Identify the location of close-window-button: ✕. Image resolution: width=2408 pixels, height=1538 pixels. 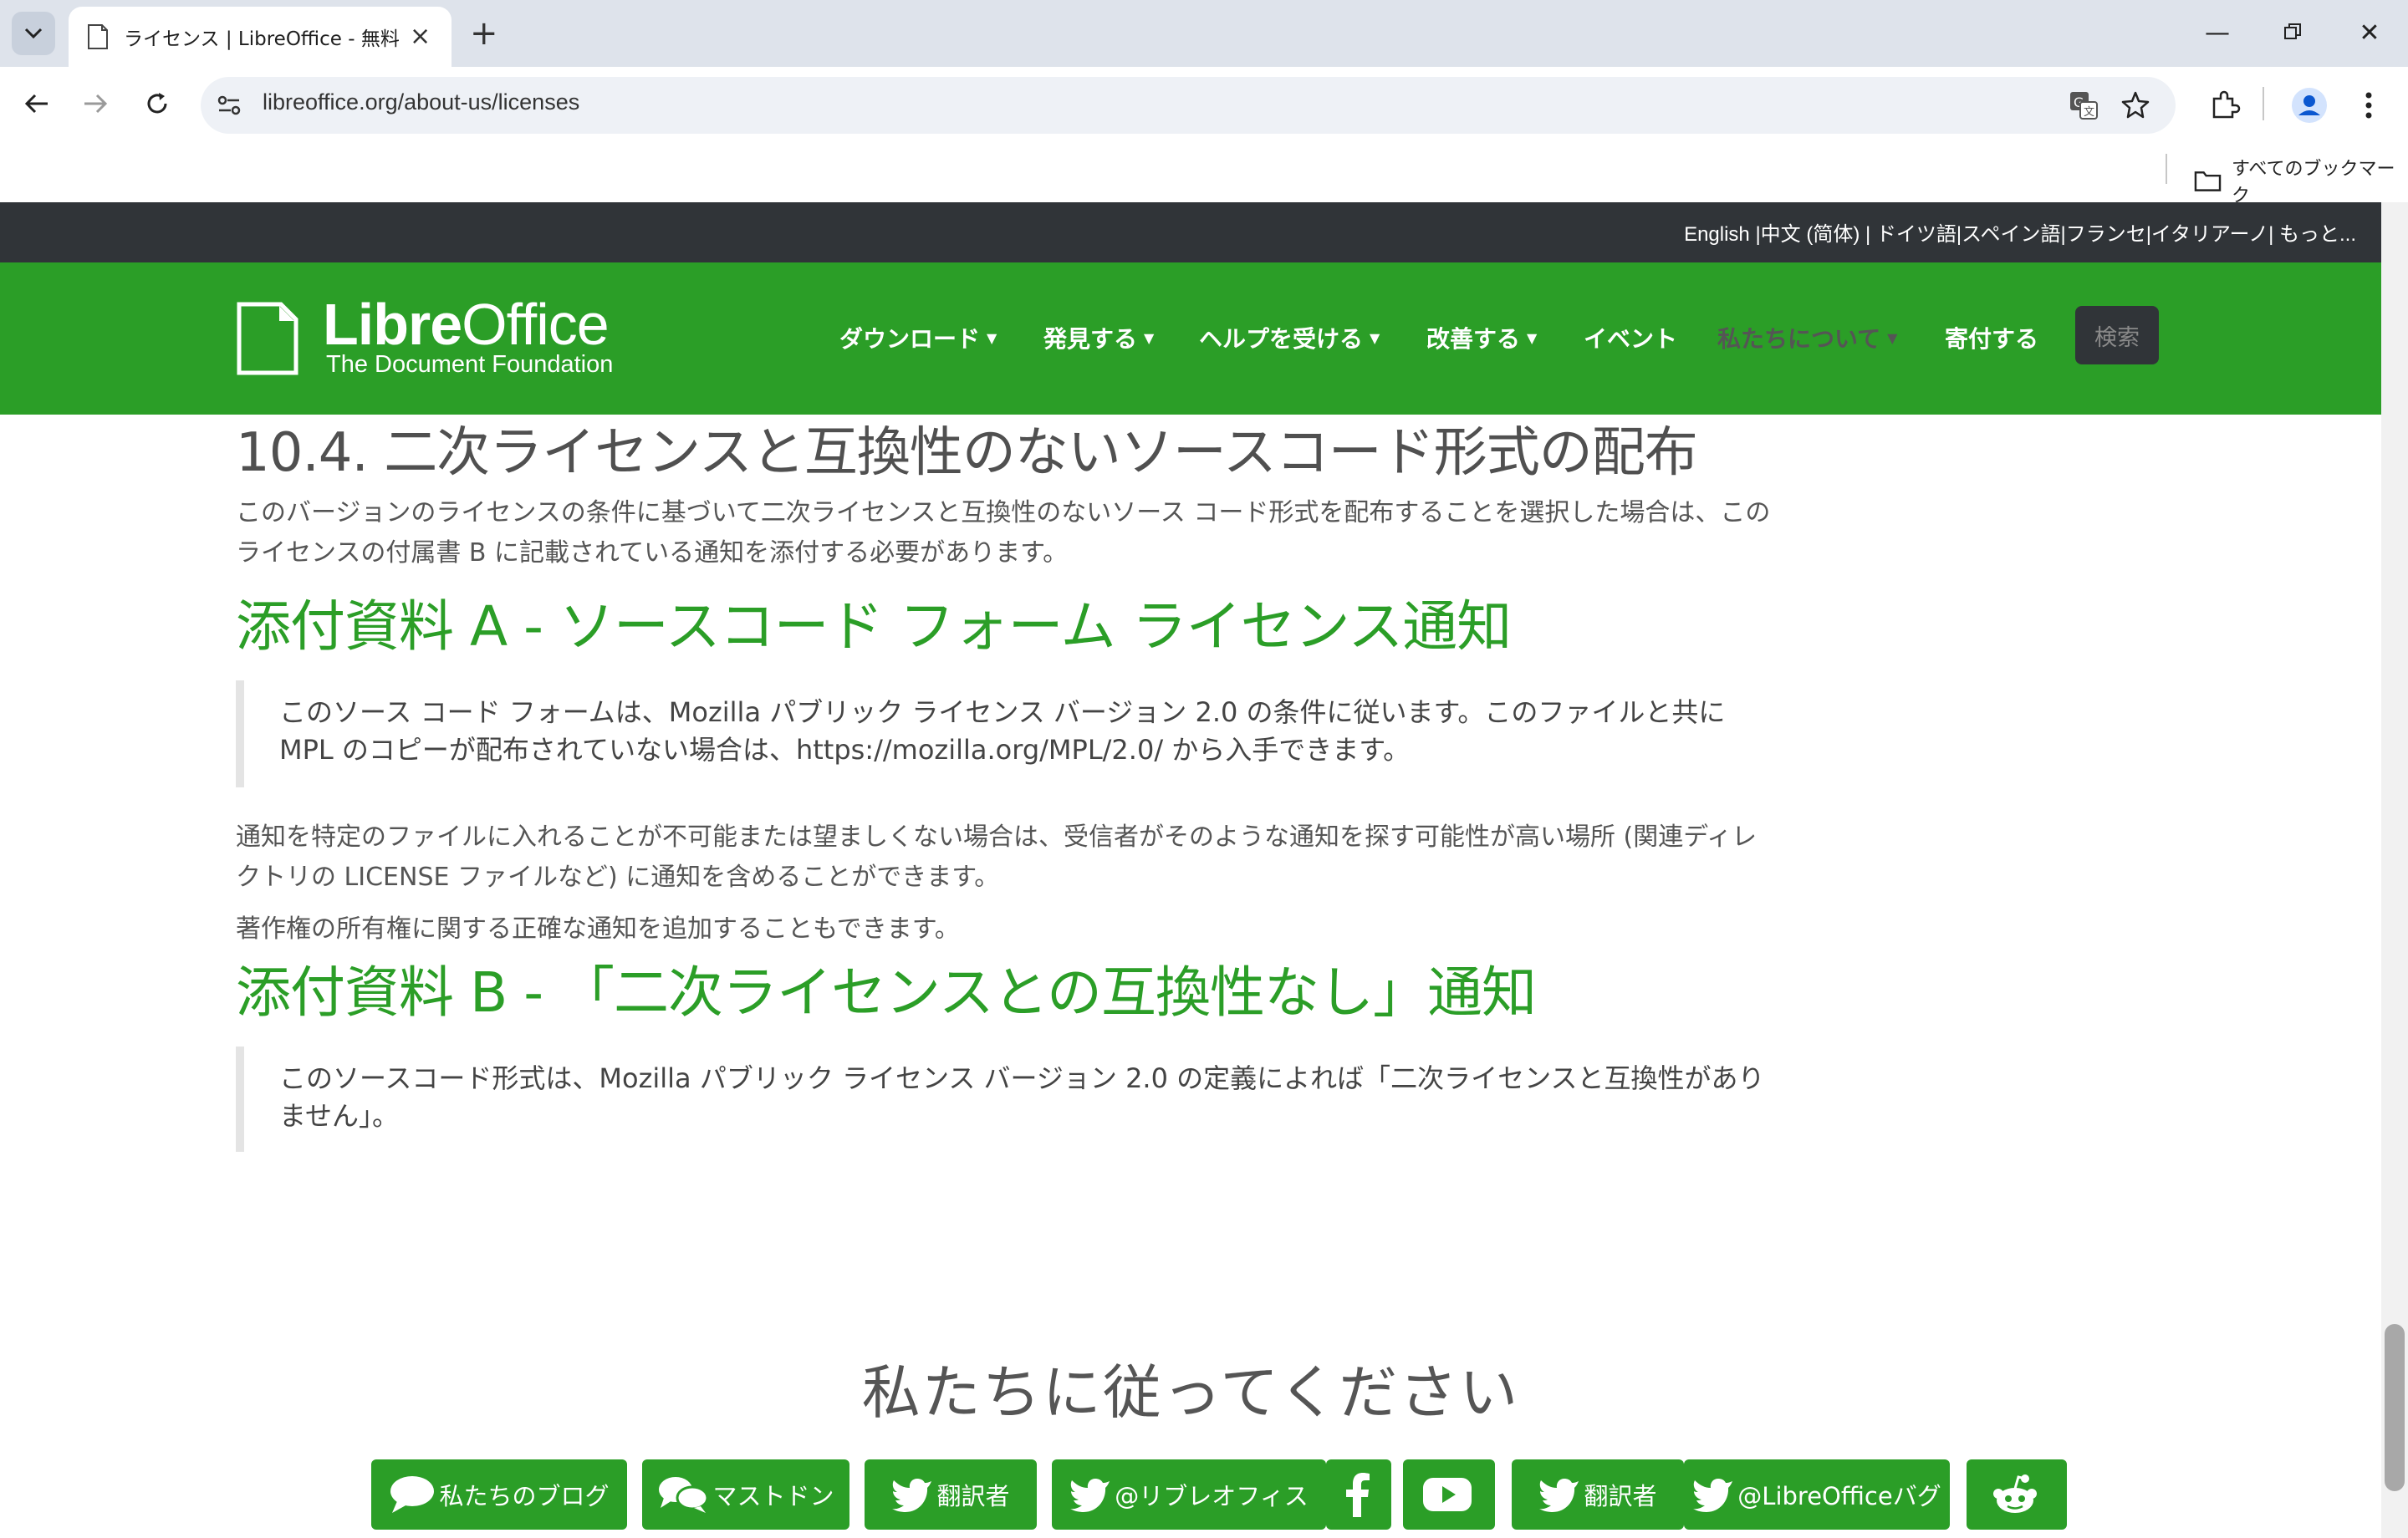
(2369, 33).